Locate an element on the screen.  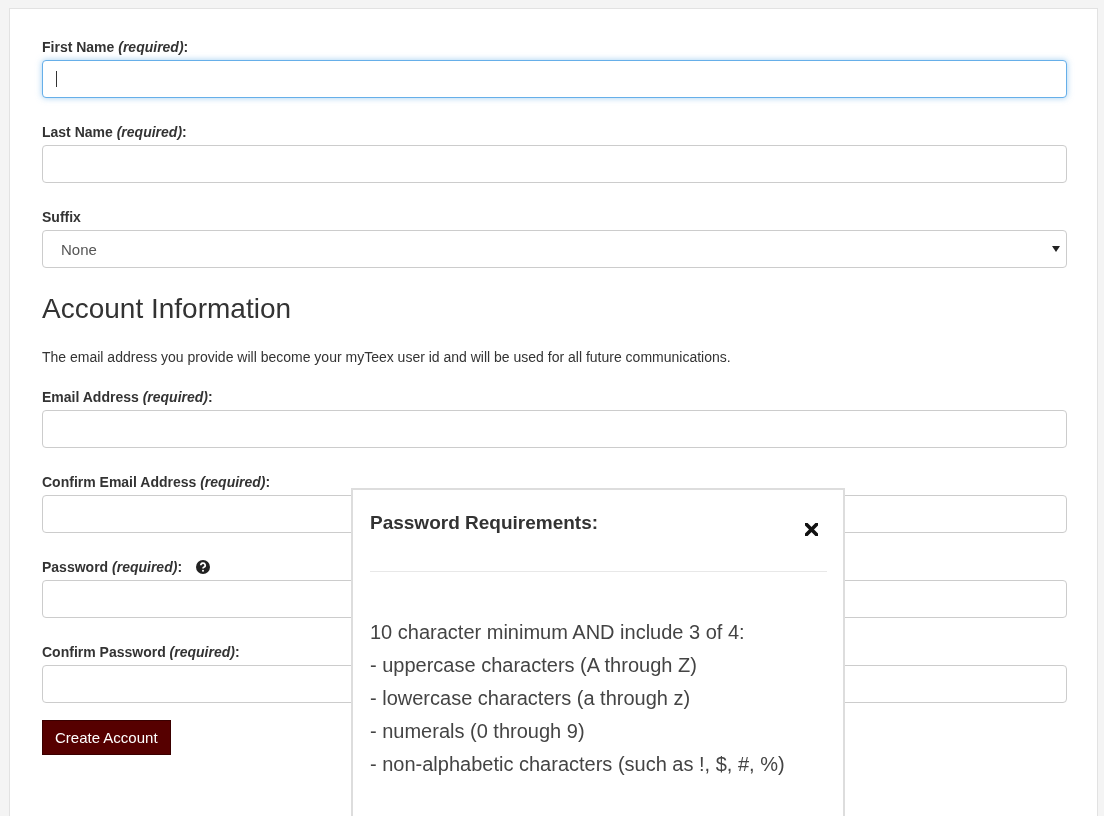
field-label: Confirm Password (required): is located at coordinates (141, 652).